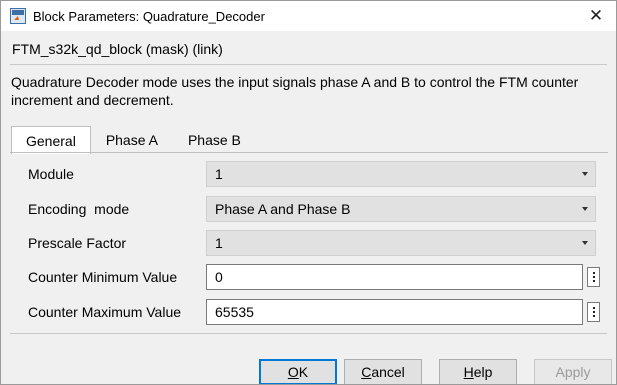 This screenshot has width=617, height=385. What do you see at coordinates (51, 174) in the screenshot?
I see `module-label: Module` at bounding box center [51, 174].